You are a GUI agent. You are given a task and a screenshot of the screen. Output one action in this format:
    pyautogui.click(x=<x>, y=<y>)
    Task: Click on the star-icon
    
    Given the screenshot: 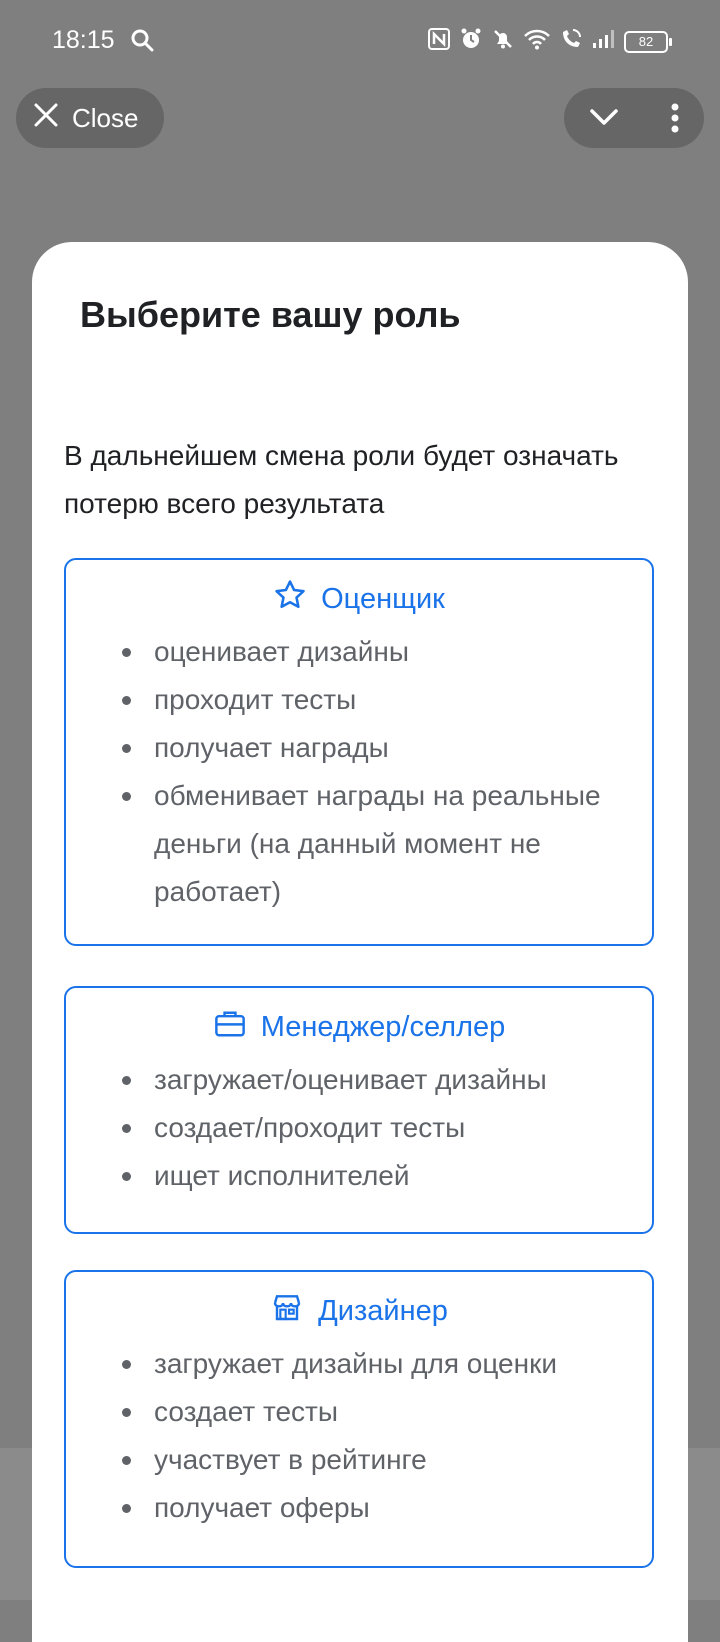 What is the action you would take?
    pyautogui.click(x=290, y=599)
    